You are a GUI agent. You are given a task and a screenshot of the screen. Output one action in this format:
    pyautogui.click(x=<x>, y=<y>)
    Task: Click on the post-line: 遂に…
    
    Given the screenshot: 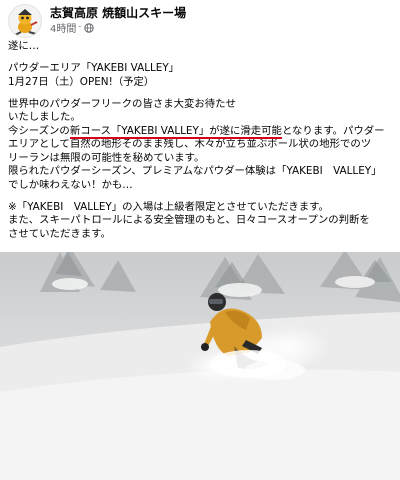 What is the action you would take?
    pyautogui.click(x=24, y=46)
    